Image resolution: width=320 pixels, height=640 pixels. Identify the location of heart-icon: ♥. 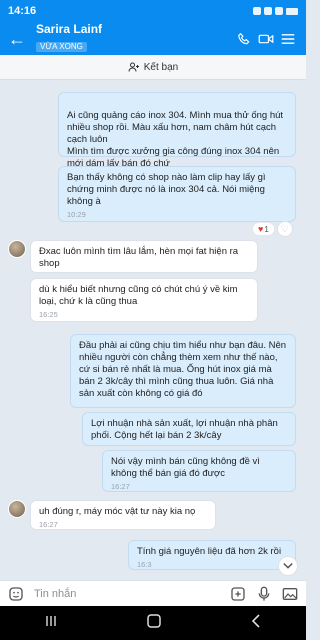
(261, 229).